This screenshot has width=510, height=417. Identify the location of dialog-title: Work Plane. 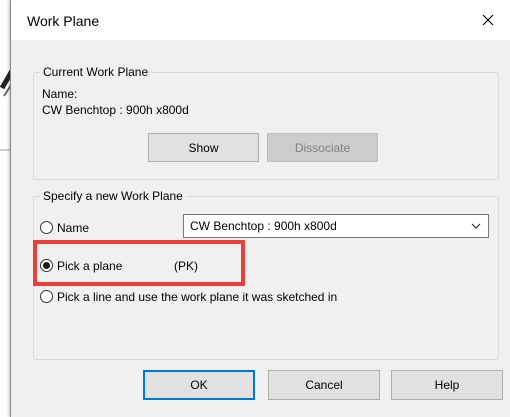
(63, 21).